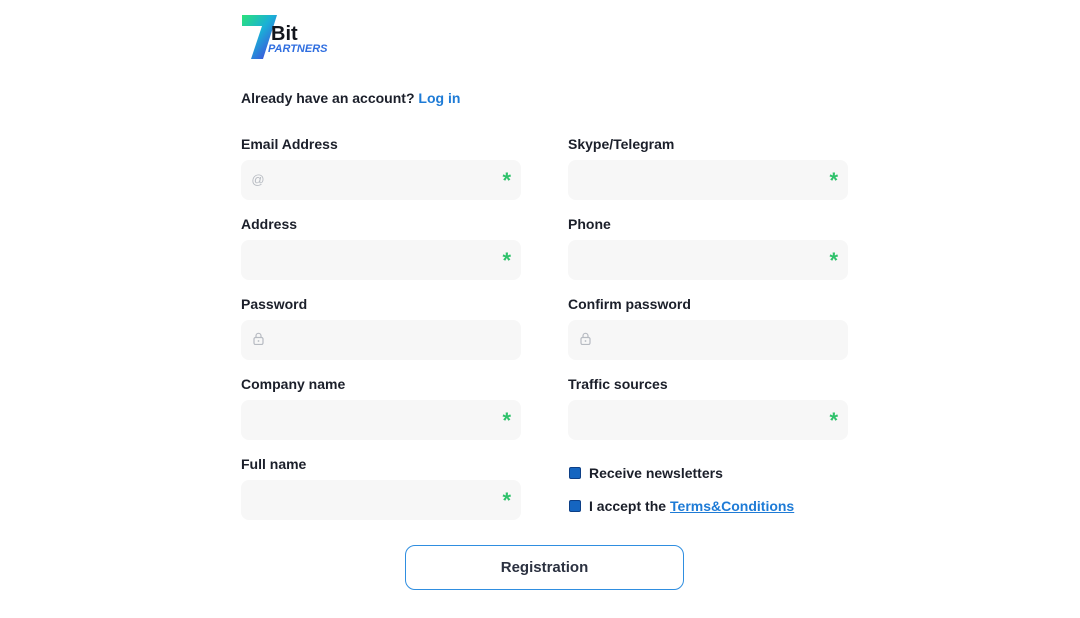 This screenshot has width=1080, height=618. I want to click on password-input, so click(381, 340).